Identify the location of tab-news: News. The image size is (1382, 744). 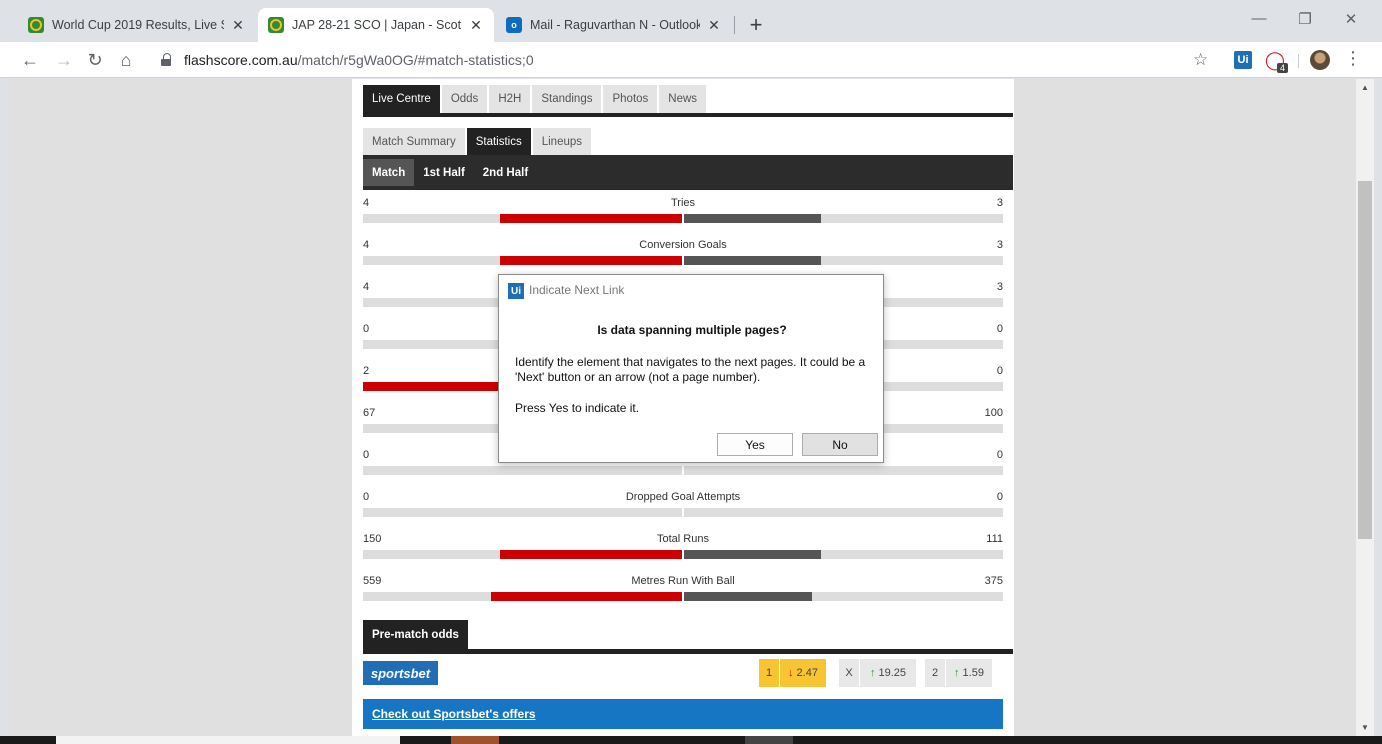
(683, 99).